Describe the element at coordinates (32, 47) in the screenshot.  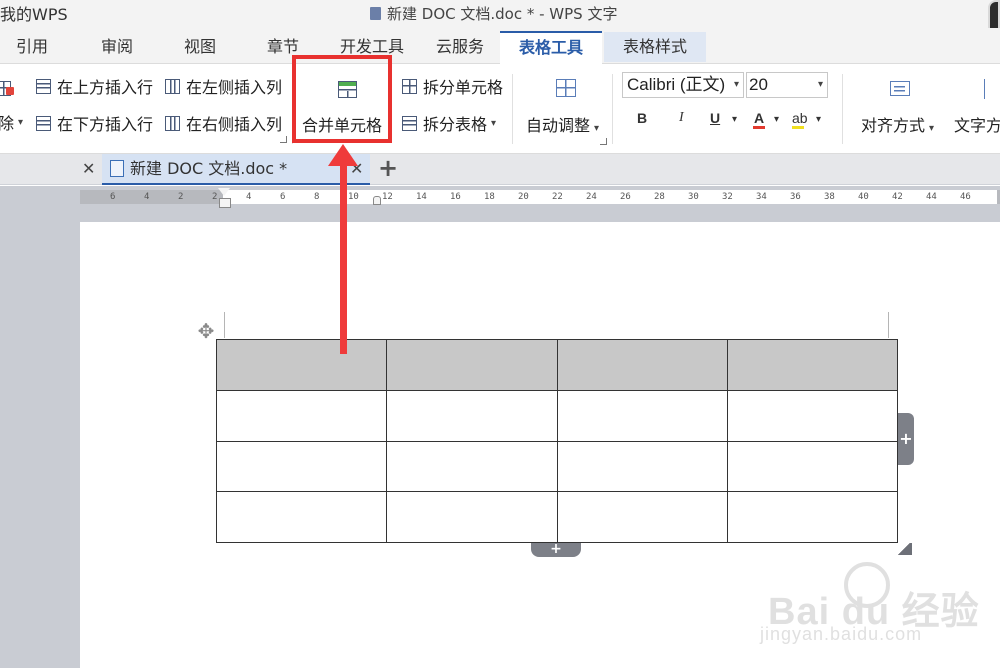
I see `tab-references: 引用` at that location.